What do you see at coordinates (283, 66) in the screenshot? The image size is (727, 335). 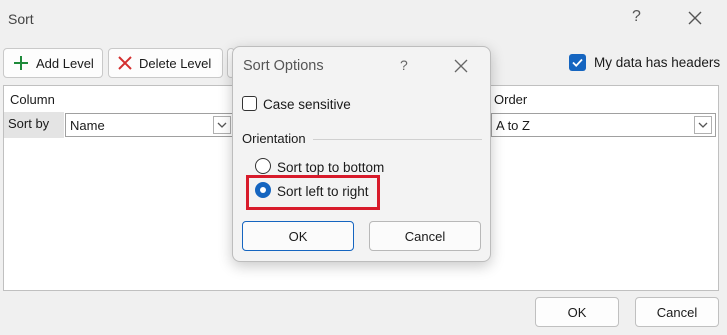 I see `dialog-title: Sort Options` at bounding box center [283, 66].